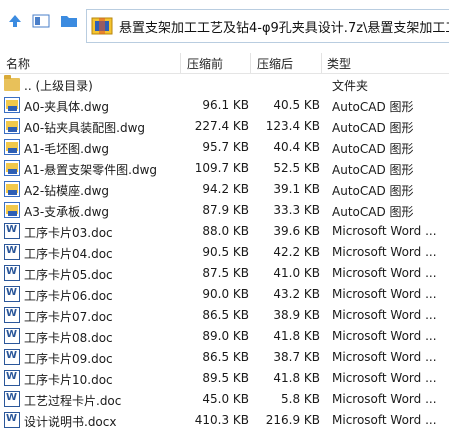 This screenshot has height=445, width=449. I want to click on column-packed: 压缩前, so click(205, 63).